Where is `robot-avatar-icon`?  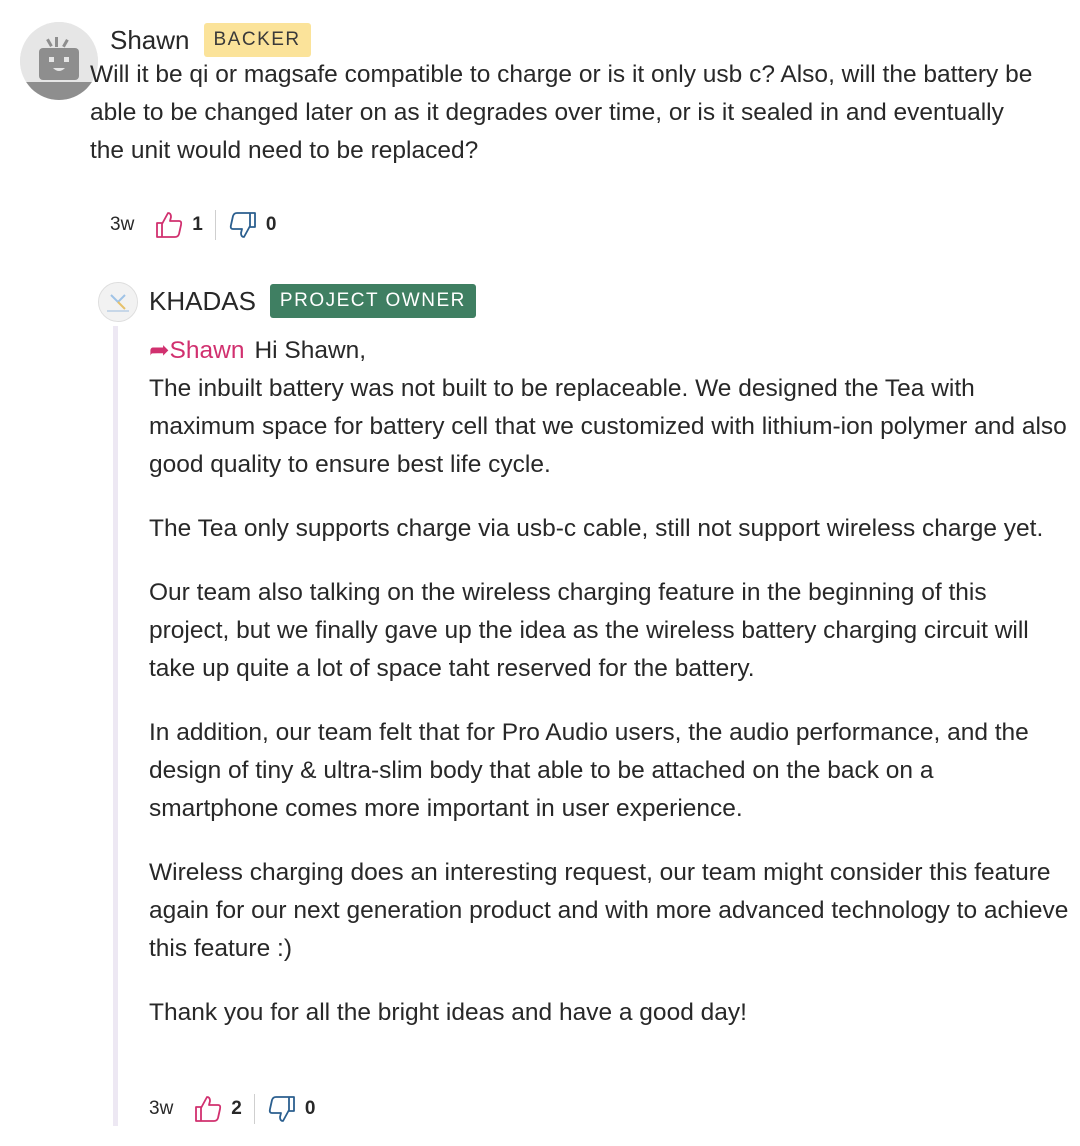
robot-avatar-icon is located at coordinates (59, 61).